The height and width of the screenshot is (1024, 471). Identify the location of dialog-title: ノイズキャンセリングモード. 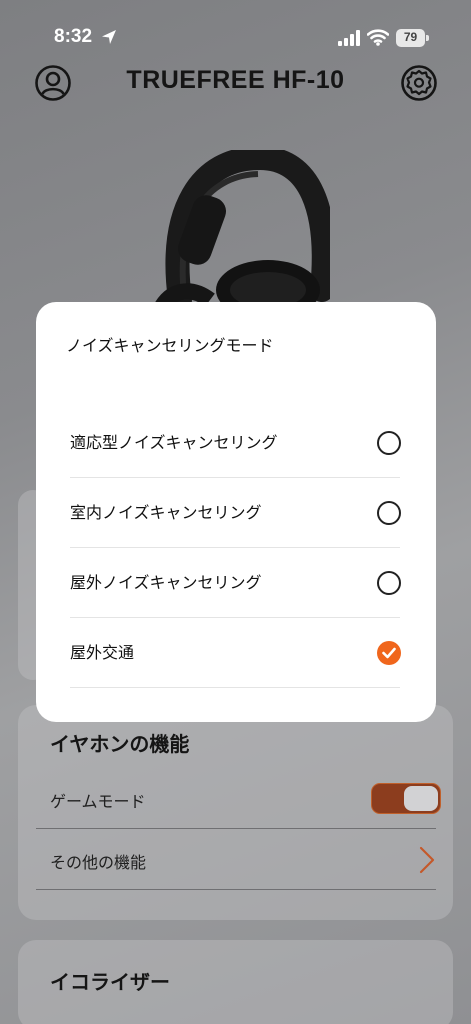
(170, 345).